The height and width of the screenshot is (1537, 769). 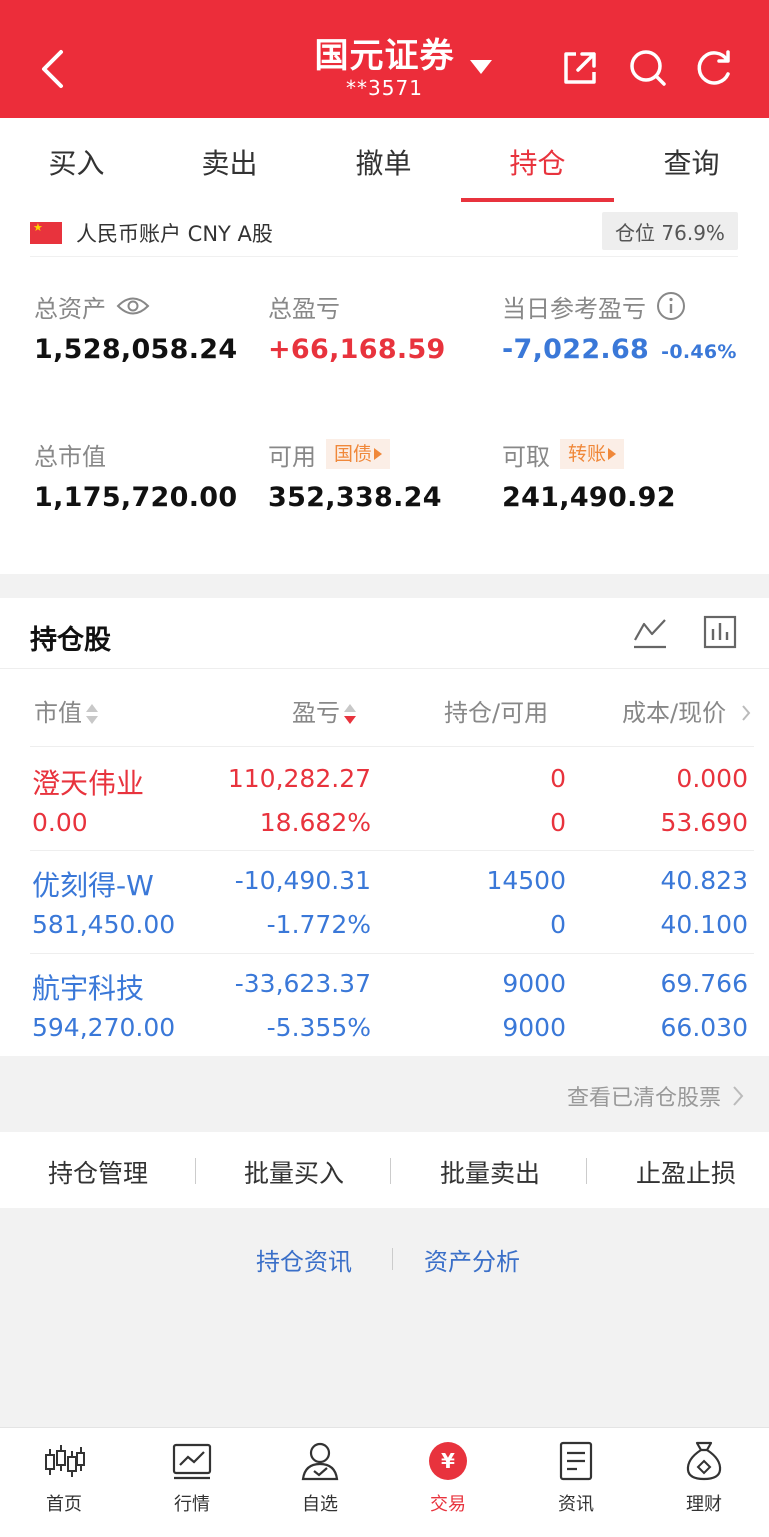 I want to click on tabbar-home: 首页, so click(x=64, y=1477).